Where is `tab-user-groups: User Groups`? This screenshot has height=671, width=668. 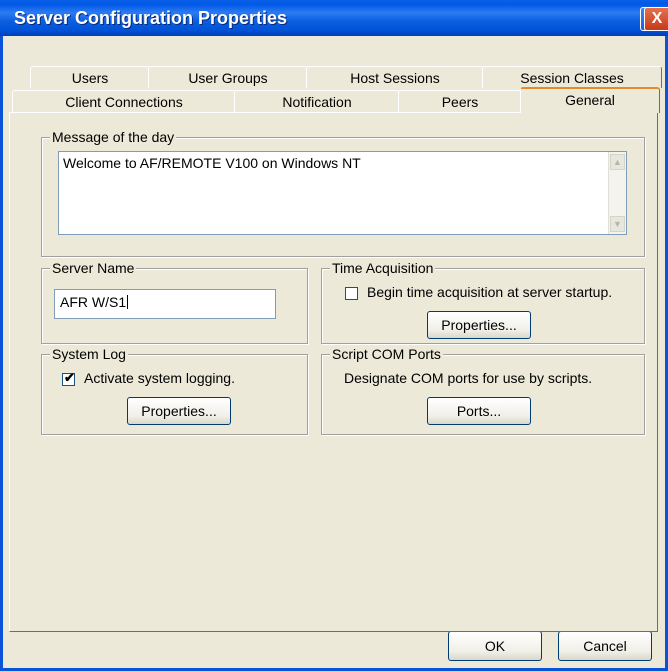 tab-user-groups: User Groups is located at coordinates (228, 77).